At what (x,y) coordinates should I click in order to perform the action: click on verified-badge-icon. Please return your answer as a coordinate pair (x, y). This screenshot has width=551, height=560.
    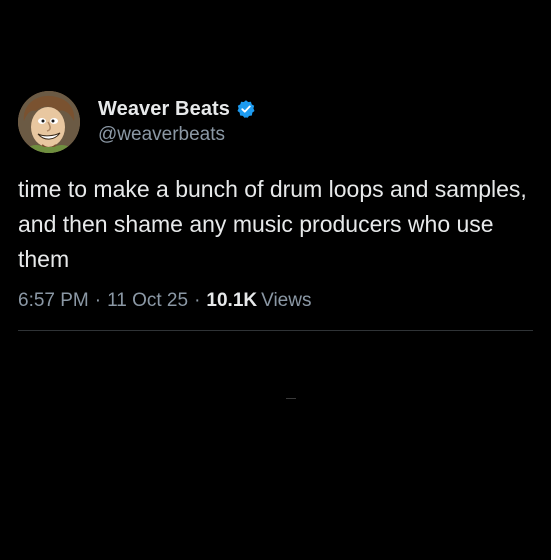
    Looking at the image, I should click on (246, 109).